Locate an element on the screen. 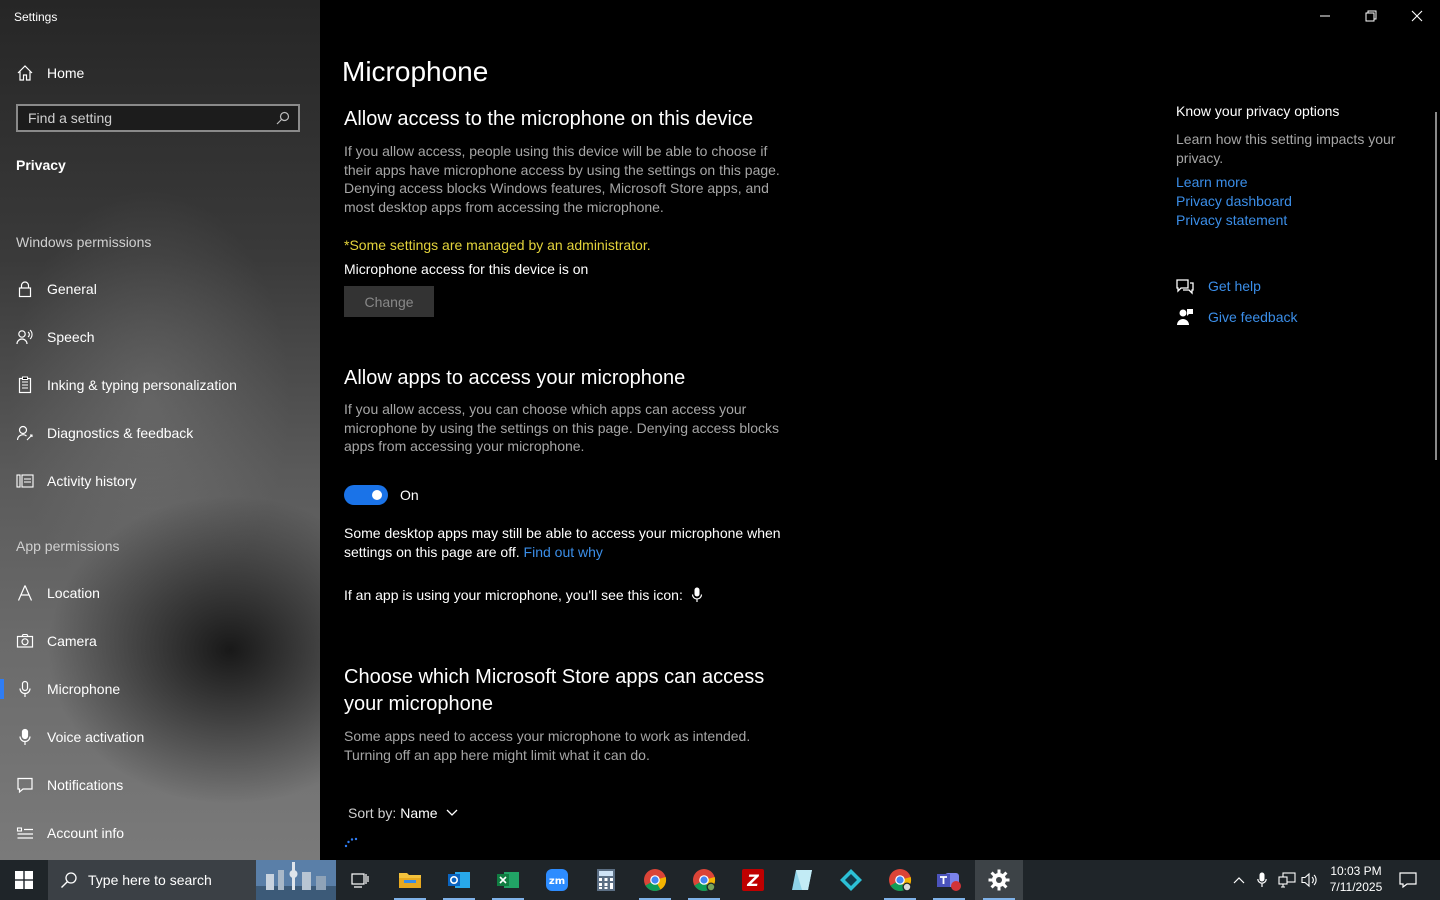 The height and width of the screenshot is (900, 1440). taskbar-clock: 10:03 PM 7/11/2025 is located at coordinates (1356, 879).